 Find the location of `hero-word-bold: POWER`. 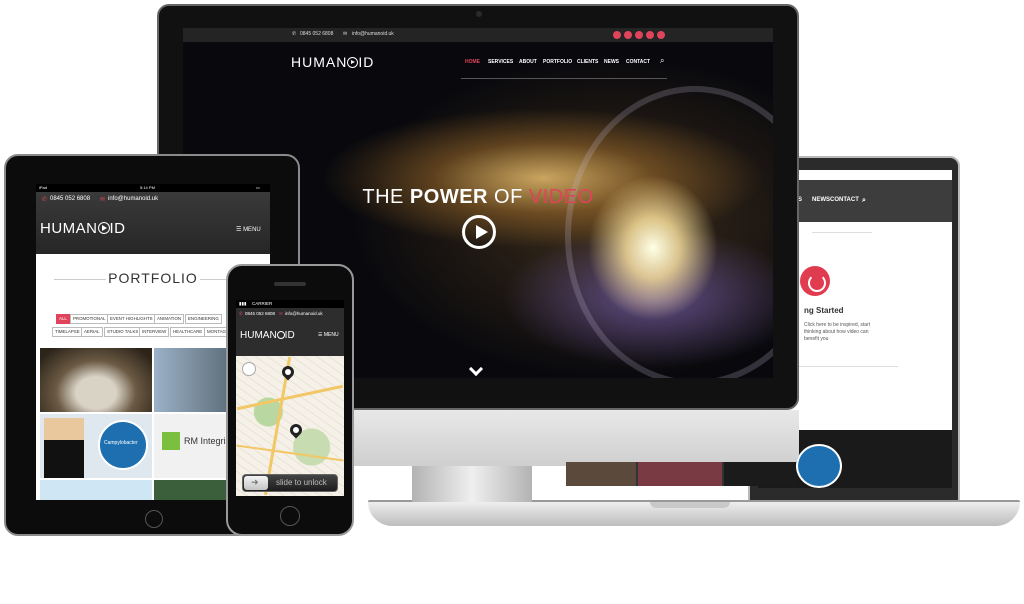

hero-word-bold: POWER is located at coordinates (448, 197).